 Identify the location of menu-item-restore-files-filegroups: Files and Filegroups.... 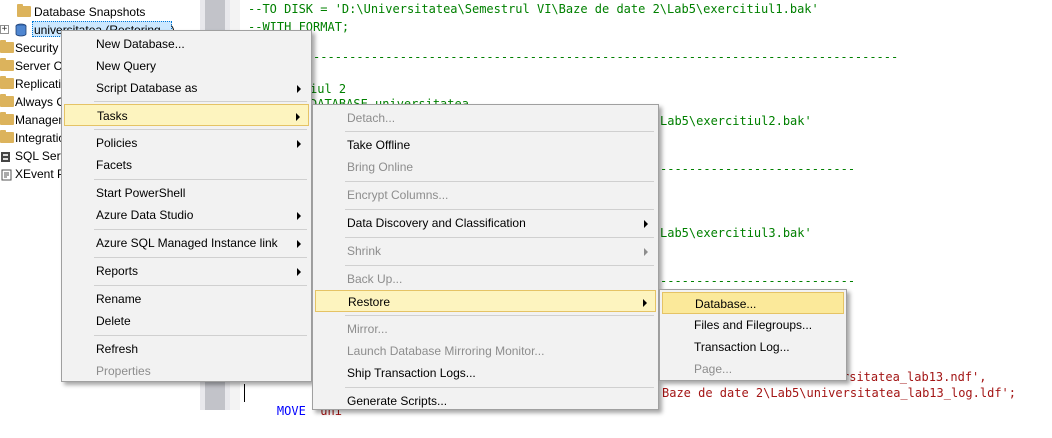
(753, 325).